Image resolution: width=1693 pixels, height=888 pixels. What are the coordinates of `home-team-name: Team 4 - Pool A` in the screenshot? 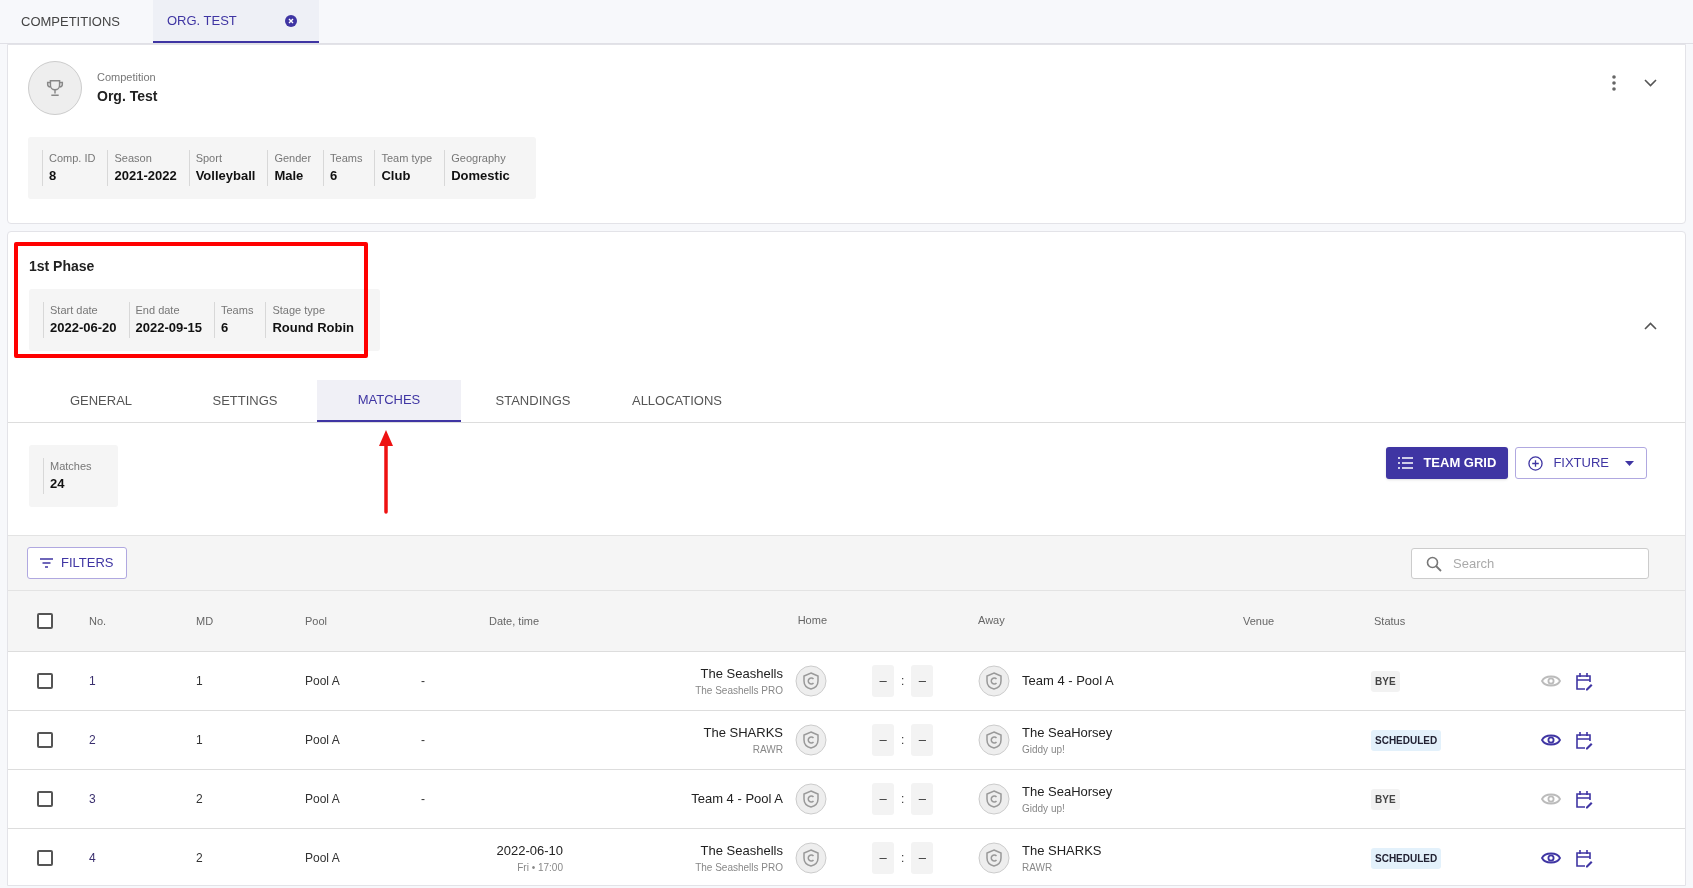 It's located at (737, 799).